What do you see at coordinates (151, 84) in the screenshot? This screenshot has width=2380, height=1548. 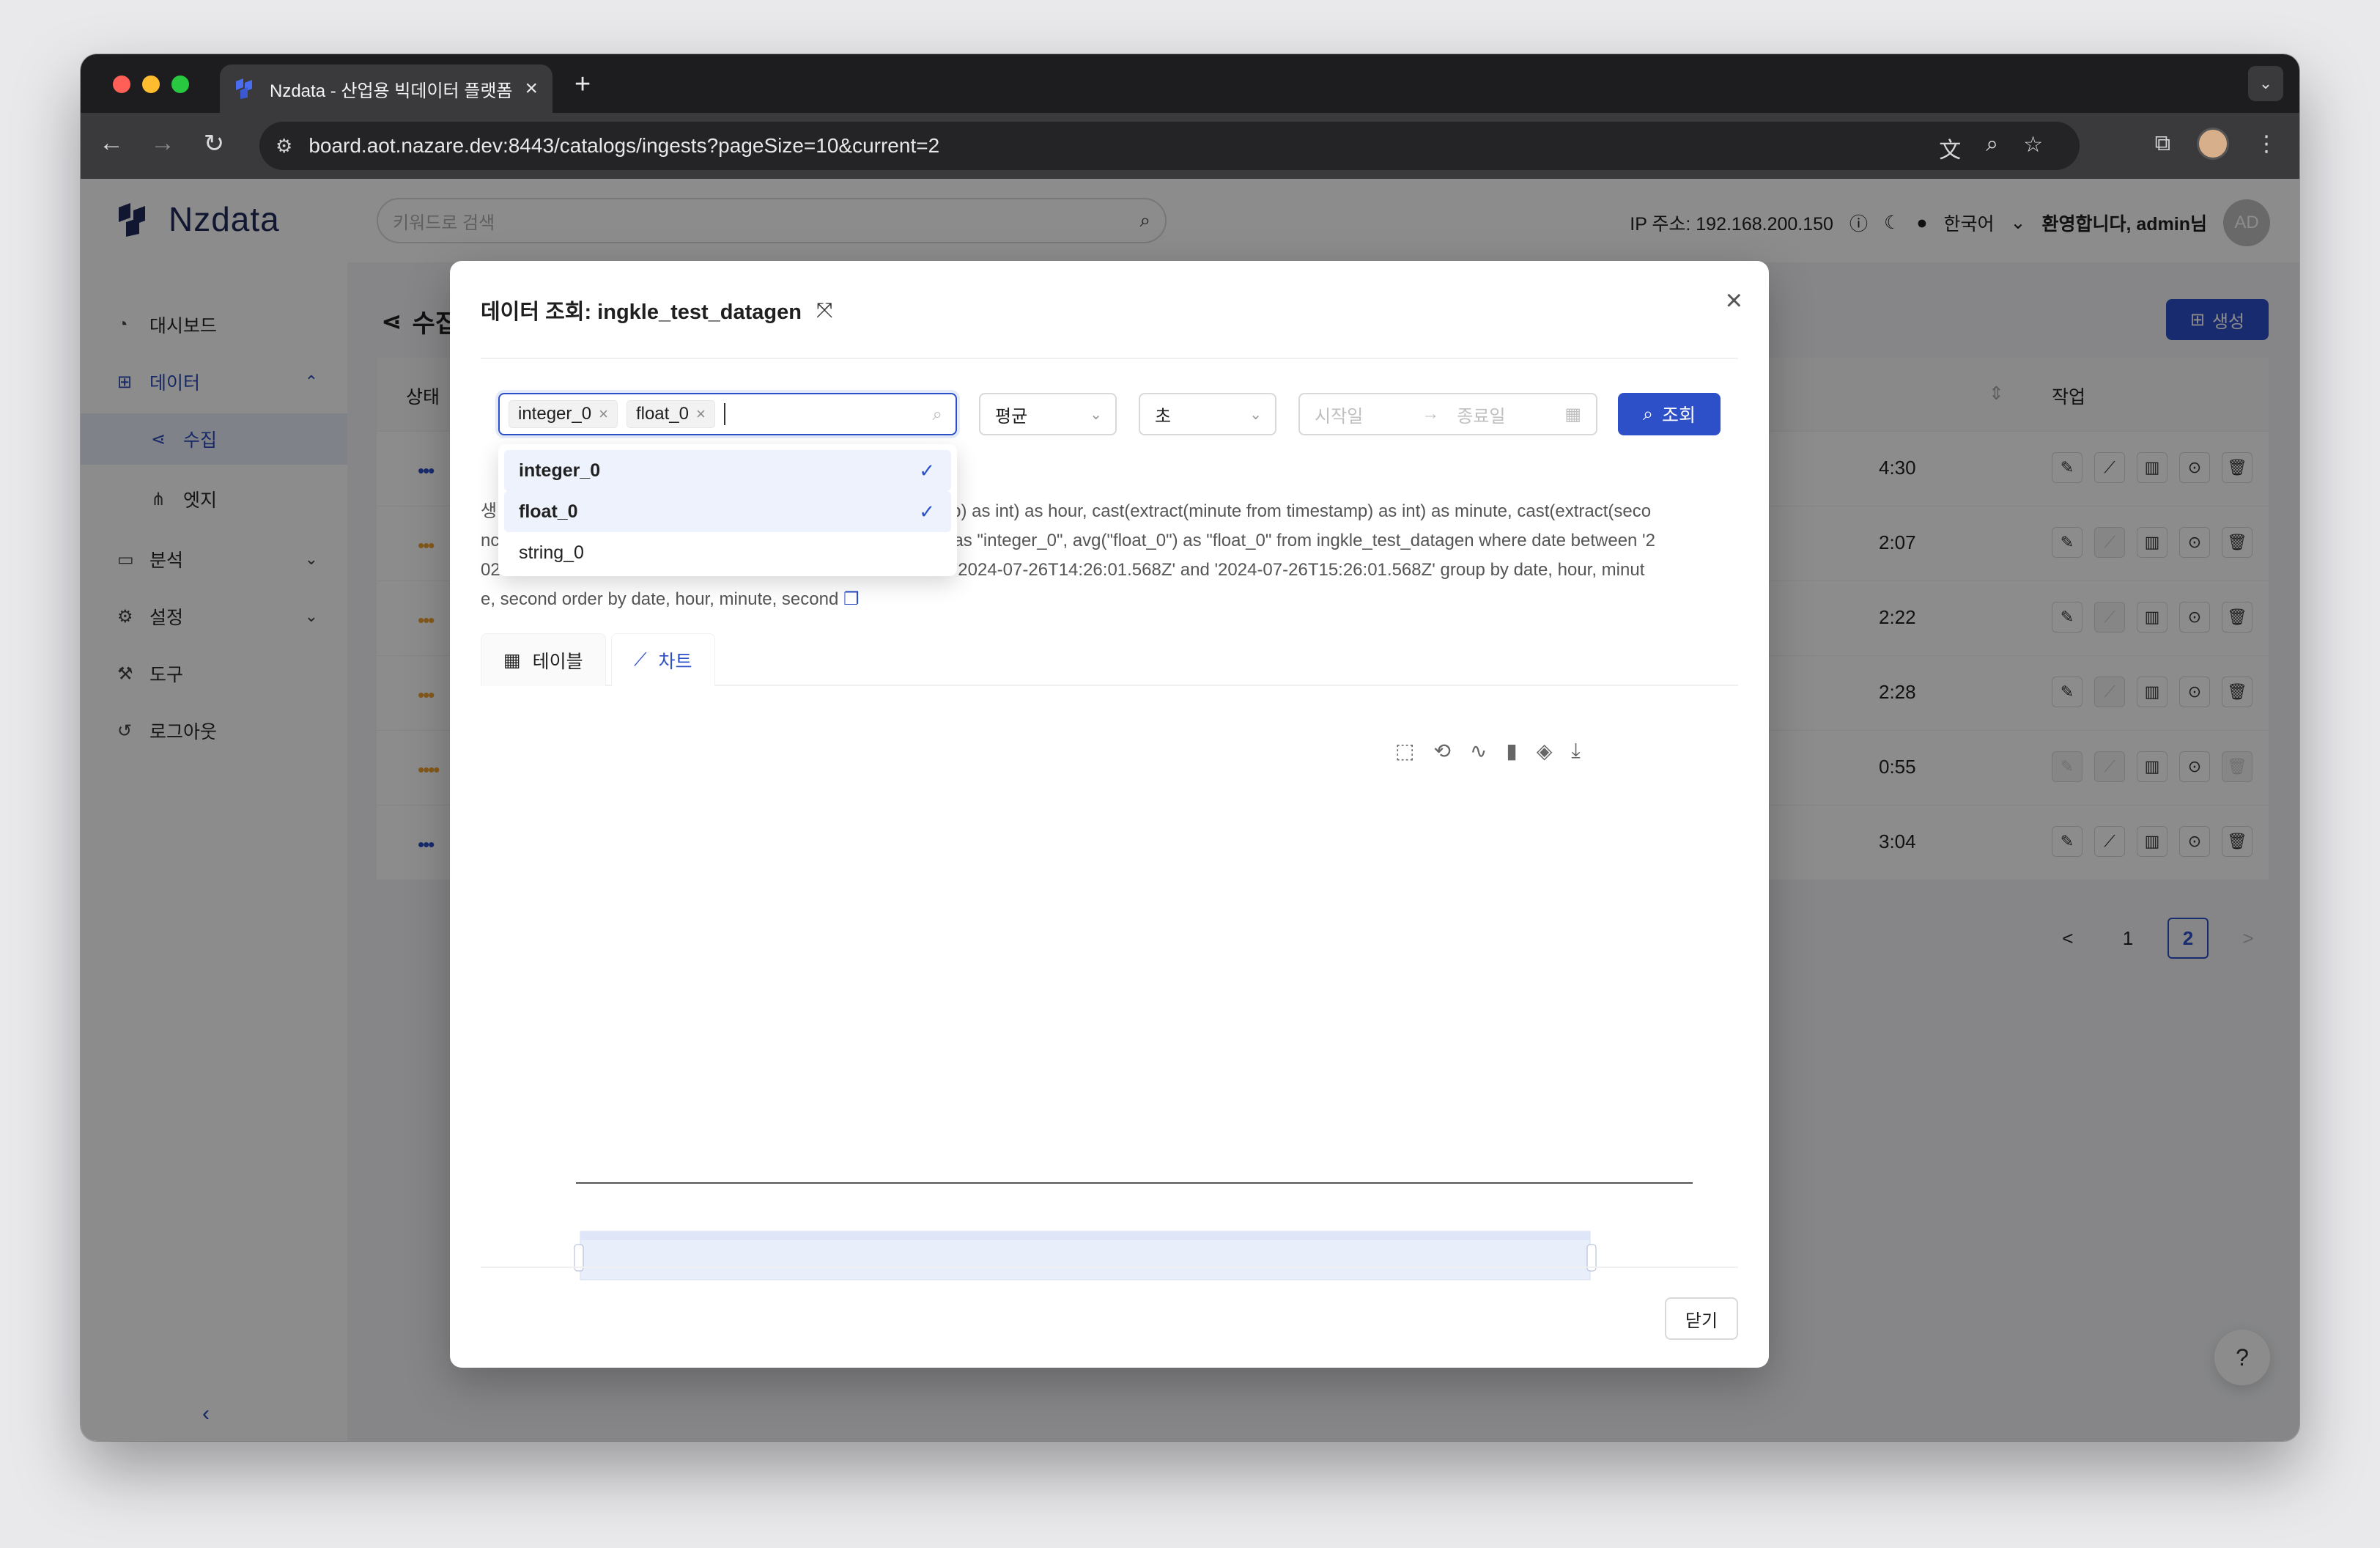 I see `minimize-window-button` at bounding box center [151, 84].